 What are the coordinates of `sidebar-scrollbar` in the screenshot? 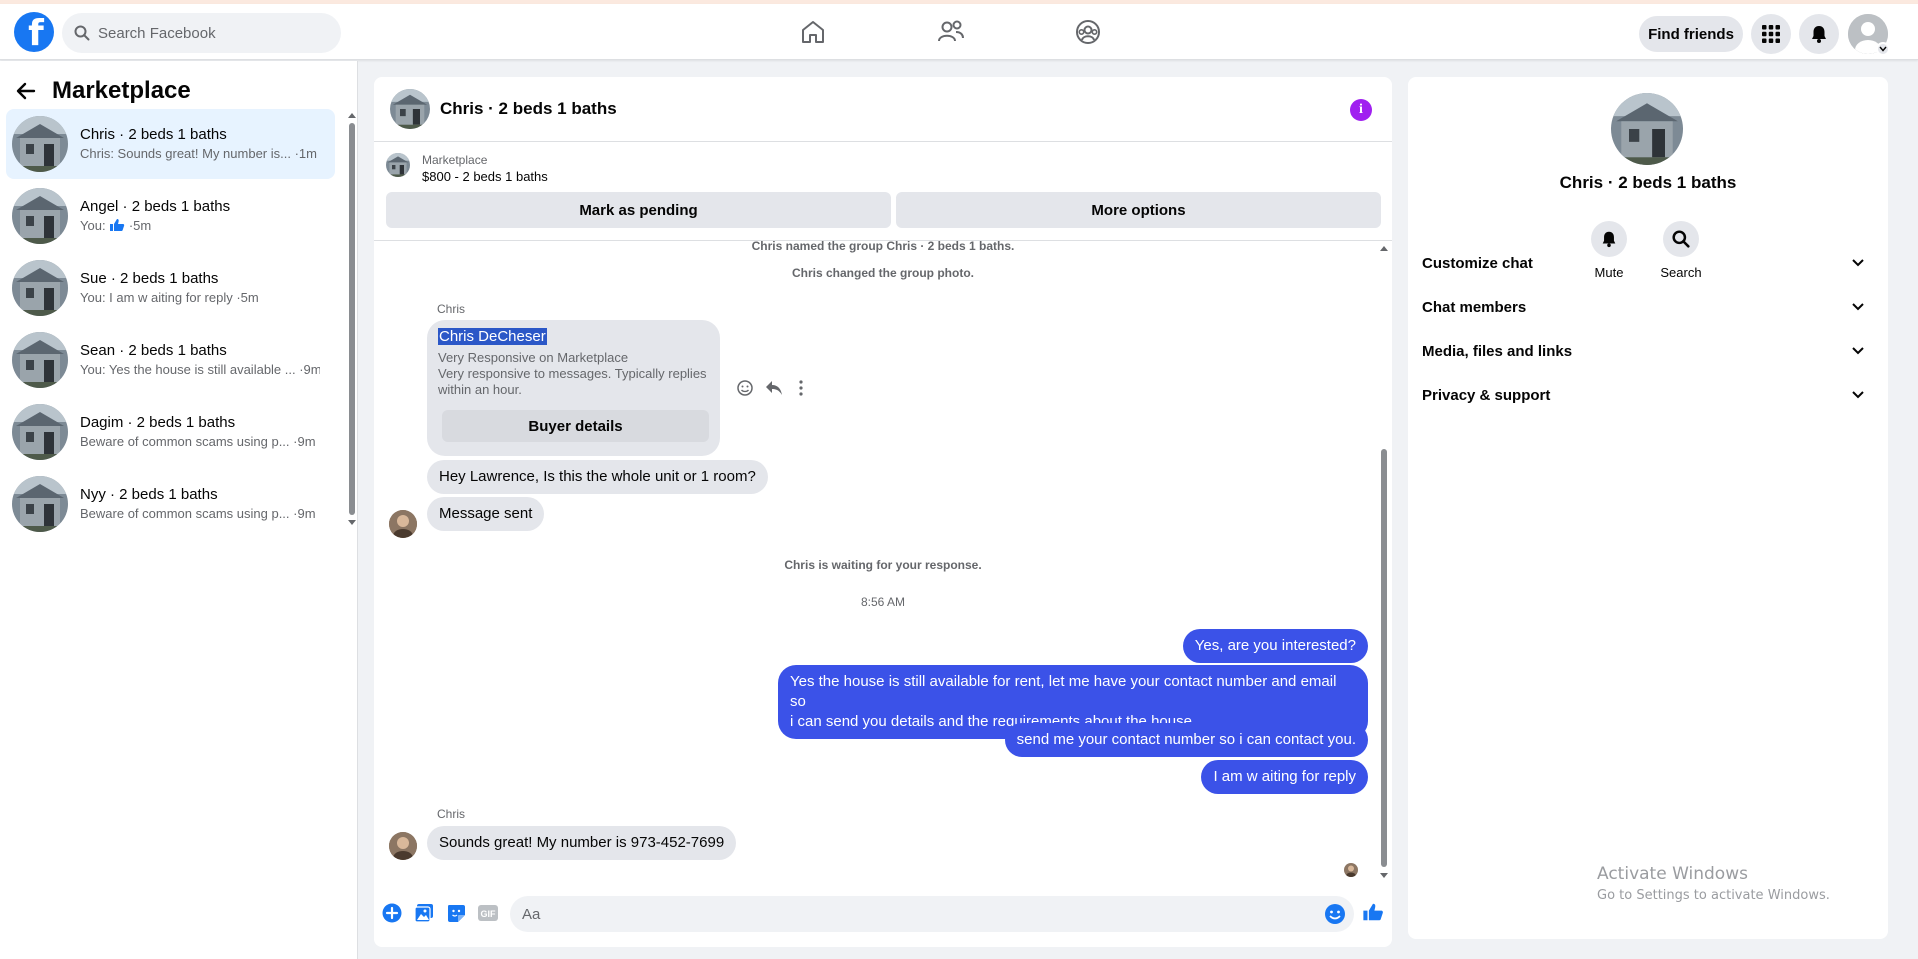 It's located at (352, 319).